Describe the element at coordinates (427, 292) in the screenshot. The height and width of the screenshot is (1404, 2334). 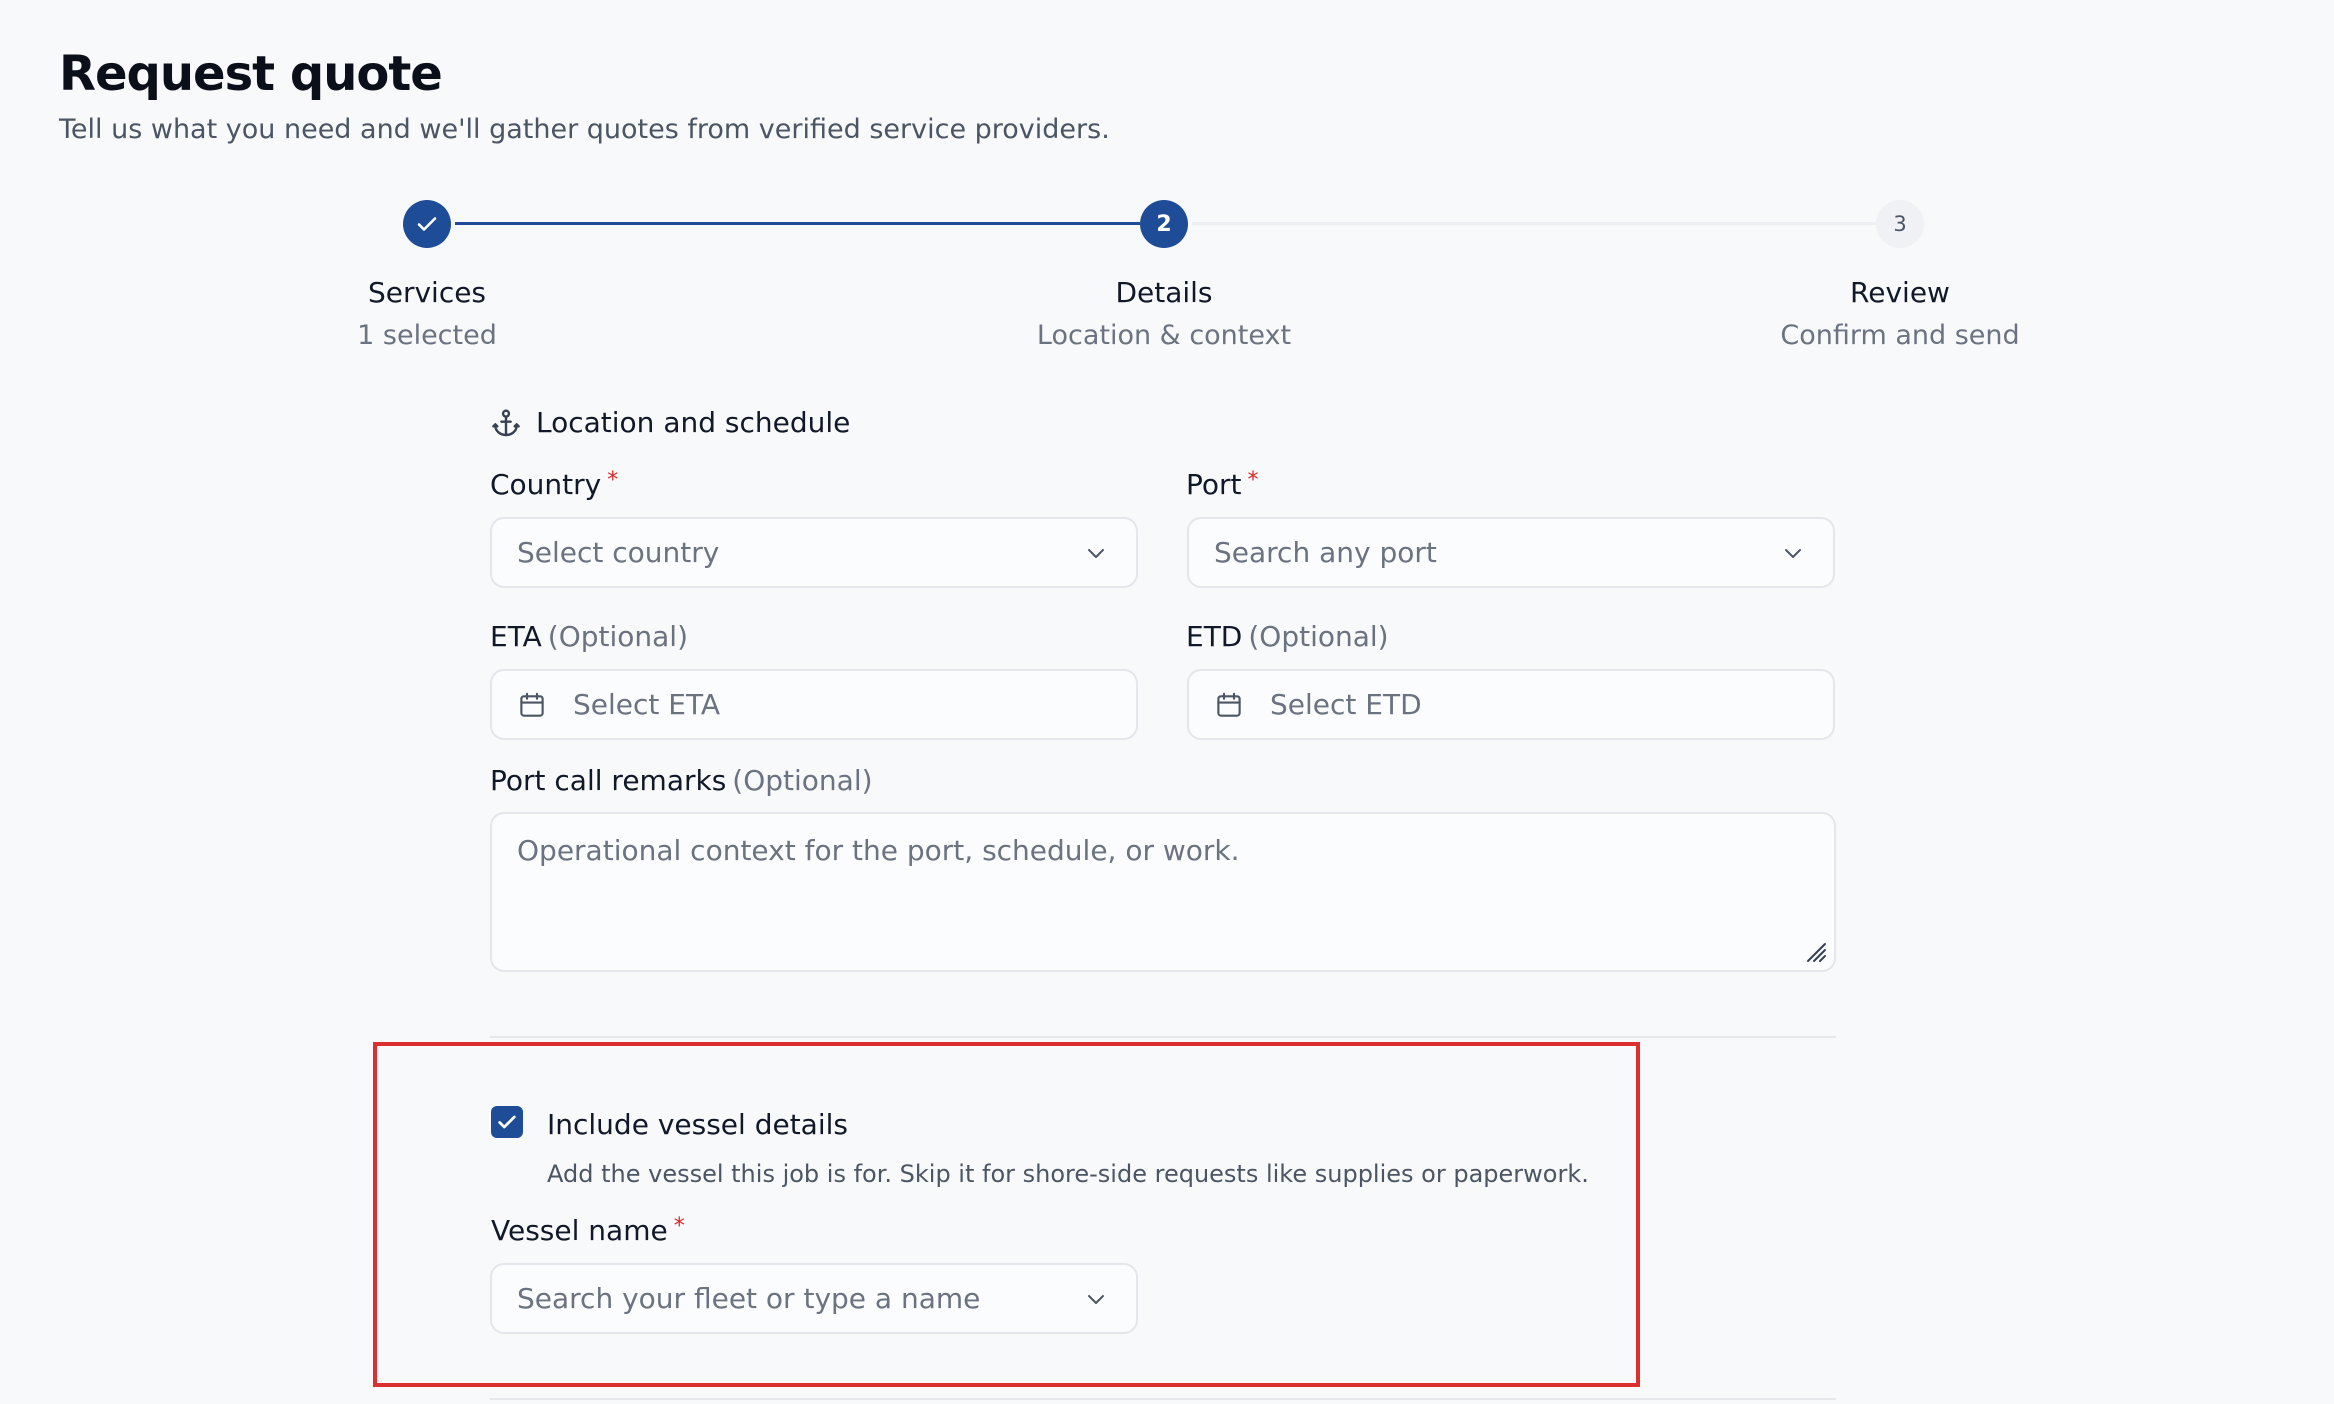
I see `step-services-label: Services` at that location.